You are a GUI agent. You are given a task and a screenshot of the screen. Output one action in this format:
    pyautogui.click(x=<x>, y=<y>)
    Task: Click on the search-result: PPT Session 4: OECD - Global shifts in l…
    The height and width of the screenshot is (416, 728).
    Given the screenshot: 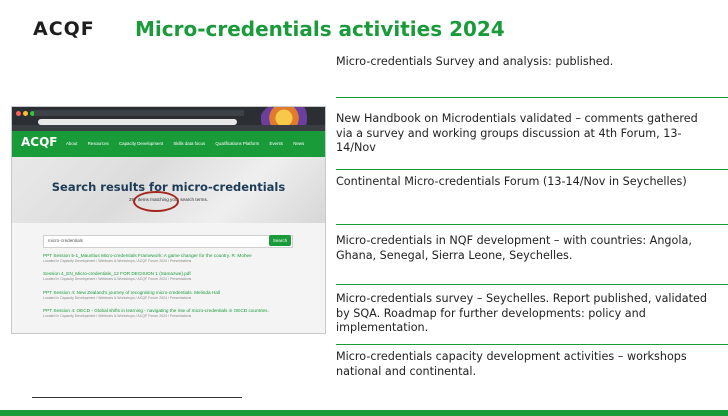 What is the action you would take?
    pyautogui.click(x=156, y=313)
    